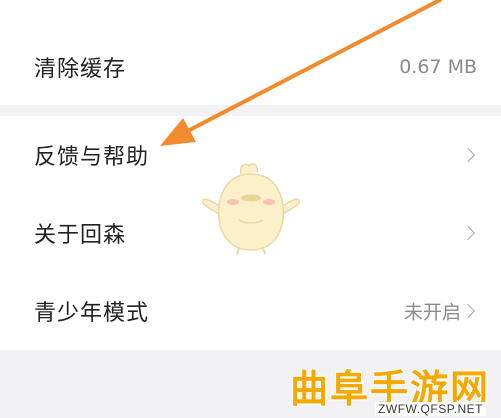 Image resolution: width=501 pixels, height=418 pixels. Describe the element at coordinates (438, 67) in the screenshot. I see `cache-size-value: 0.67 MB` at that location.